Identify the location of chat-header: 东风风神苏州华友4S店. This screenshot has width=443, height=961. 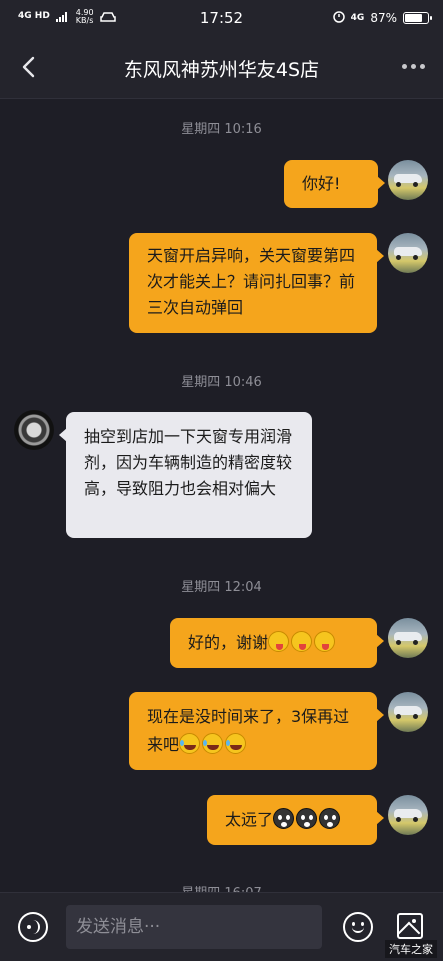
(221, 67).